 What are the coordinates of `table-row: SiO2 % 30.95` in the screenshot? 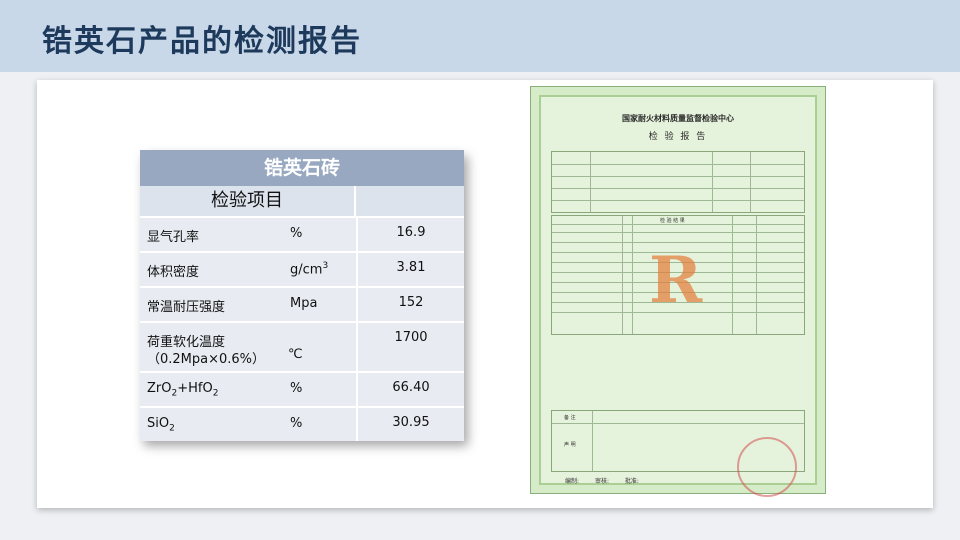 It's located at (302, 424).